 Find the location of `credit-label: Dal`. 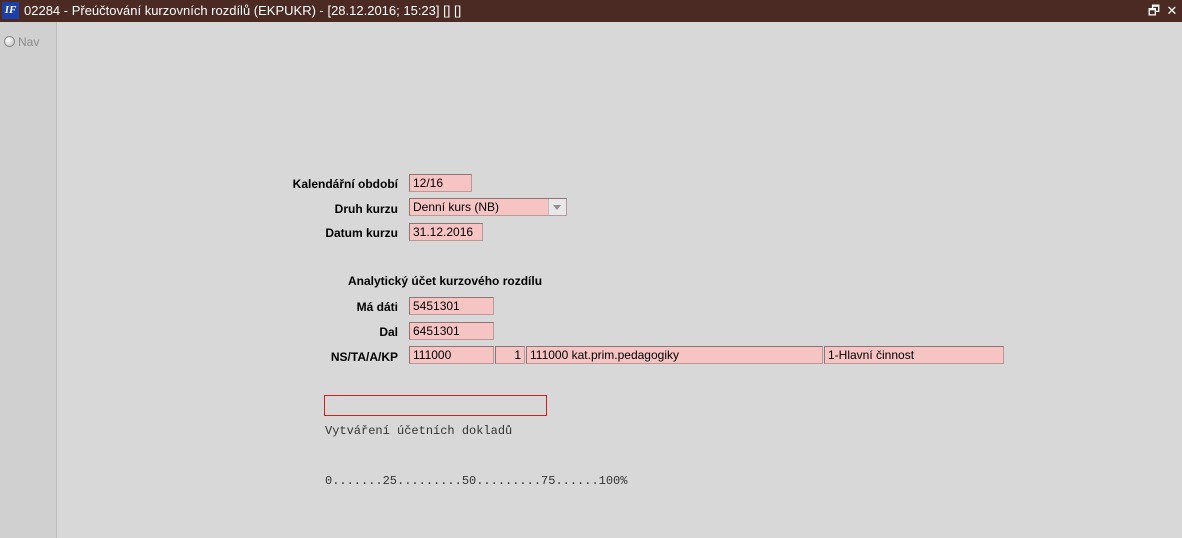

credit-label: Dal is located at coordinates (388, 332).